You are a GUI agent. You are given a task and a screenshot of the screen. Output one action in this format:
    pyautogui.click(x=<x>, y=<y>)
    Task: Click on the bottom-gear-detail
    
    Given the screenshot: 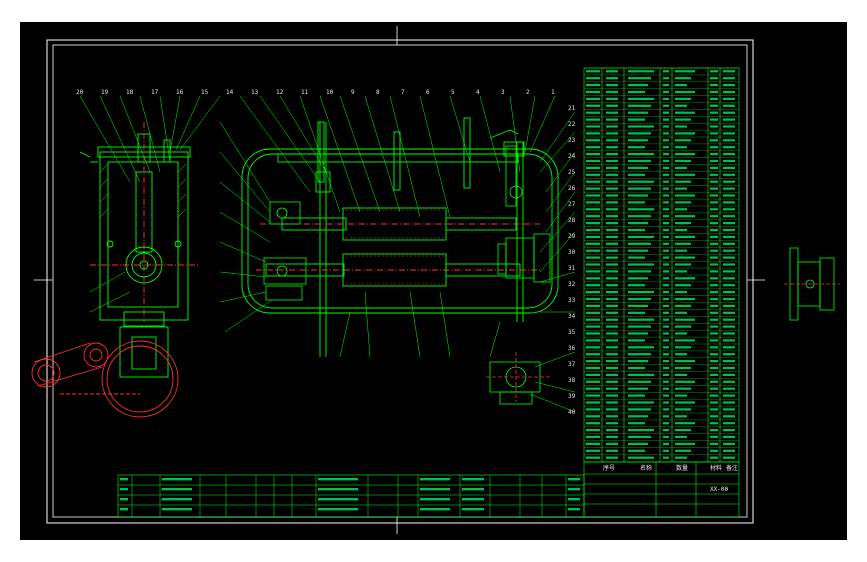 What is the action you would take?
    pyautogui.click(x=518, y=378)
    